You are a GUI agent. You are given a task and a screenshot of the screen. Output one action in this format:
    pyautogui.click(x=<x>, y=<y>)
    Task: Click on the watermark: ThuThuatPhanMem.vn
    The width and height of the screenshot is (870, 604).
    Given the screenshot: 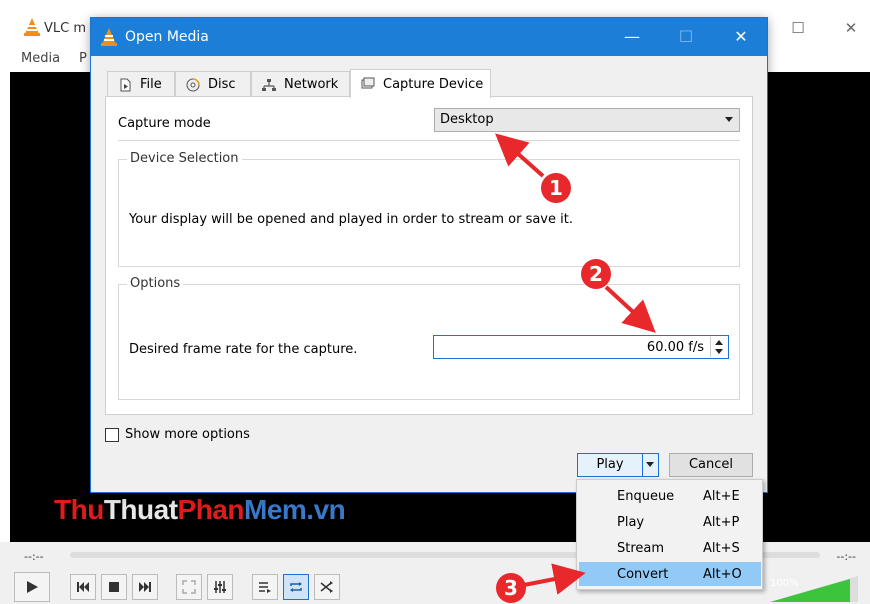 What is the action you would take?
    pyautogui.click(x=200, y=510)
    